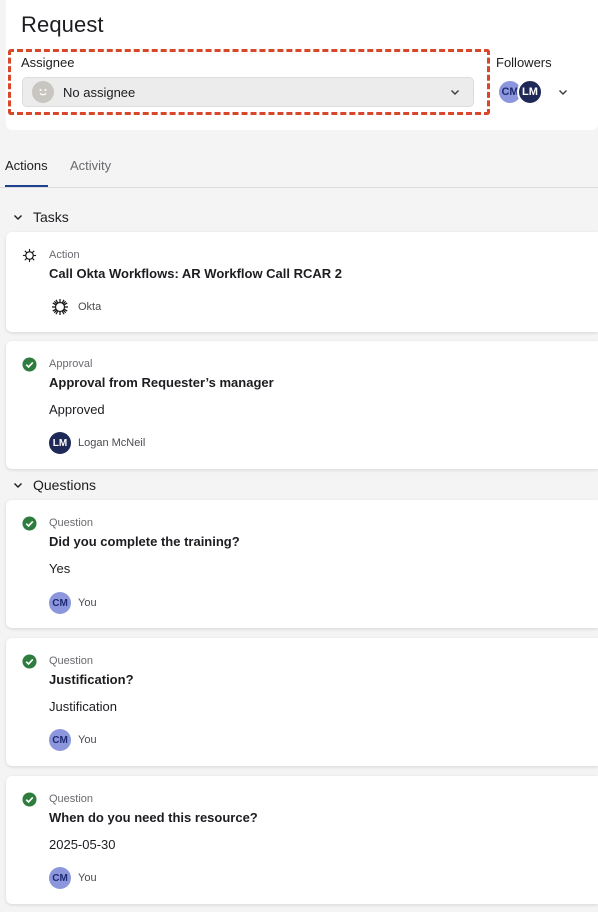  Describe the element at coordinates (29, 255) in the screenshot. I see `gear-icon` at that location.